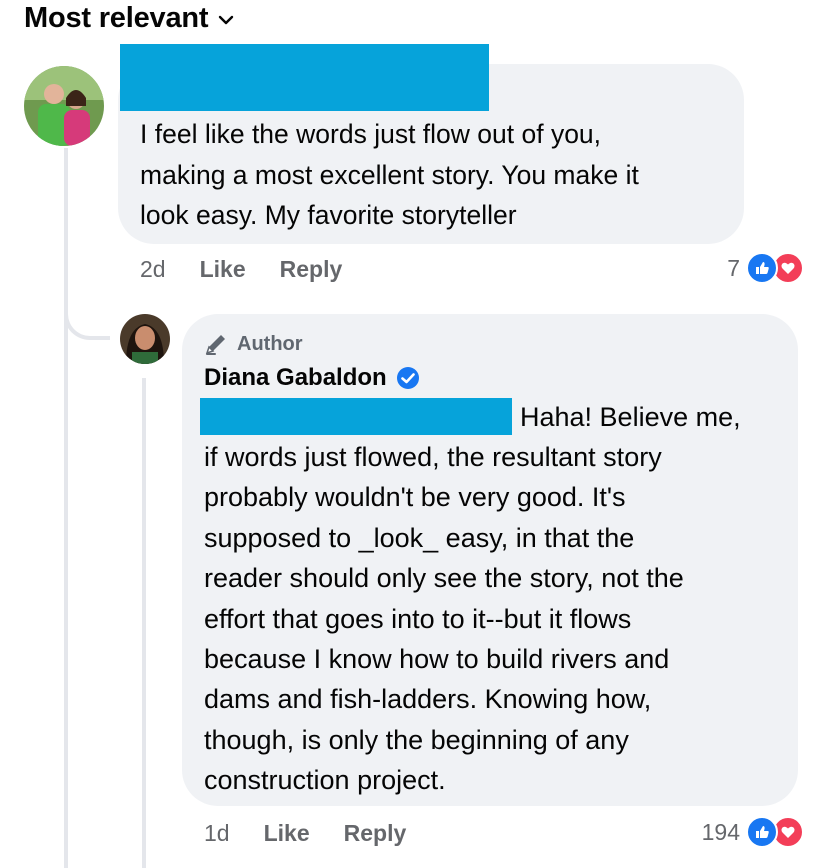  I want to click on reply-text-line: though, is only the beginning of any, so click(416, 739).